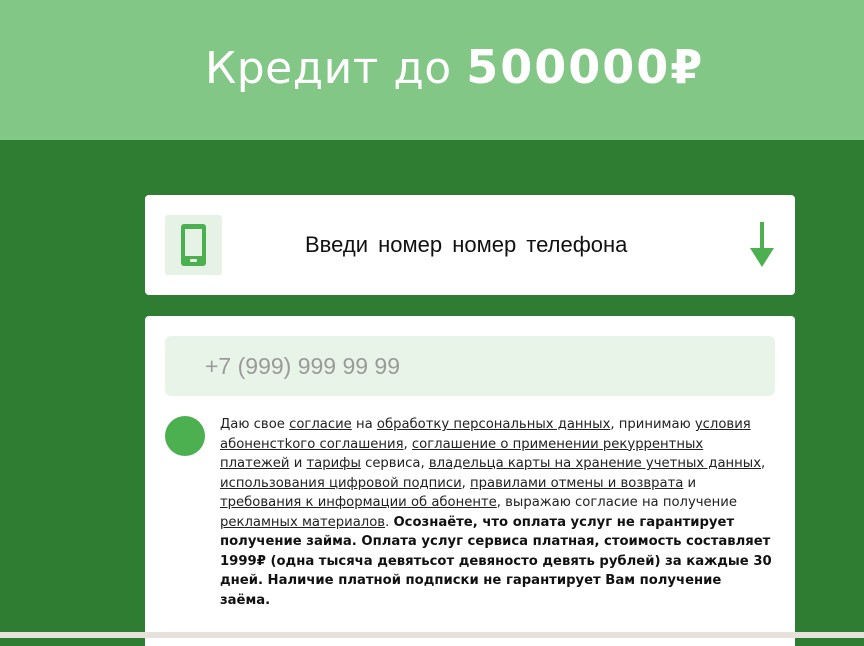  Describe the element at coordinates (454, 67) in the screenshot. I see `hero-title: Кредит до 500000₽` at that location.